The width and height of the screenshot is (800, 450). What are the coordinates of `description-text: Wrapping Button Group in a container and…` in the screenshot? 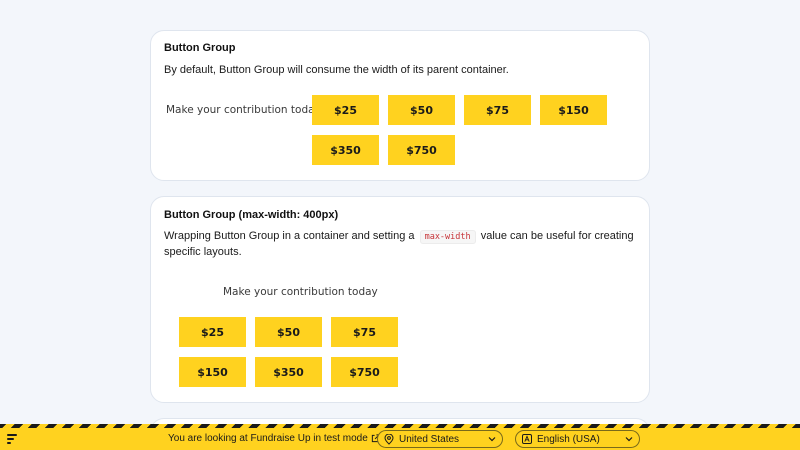 It's located at (289, 236).